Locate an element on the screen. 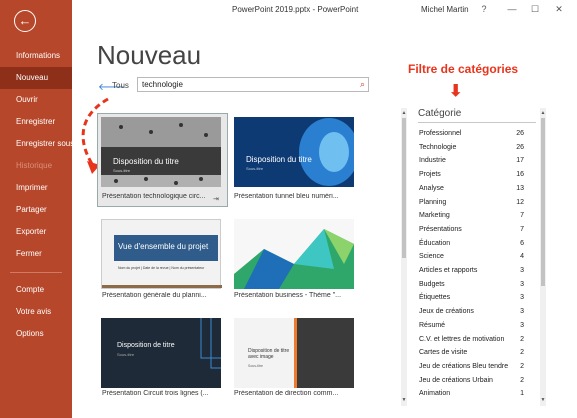  user-name: Michel Martin is located at coordinates (445, 9).